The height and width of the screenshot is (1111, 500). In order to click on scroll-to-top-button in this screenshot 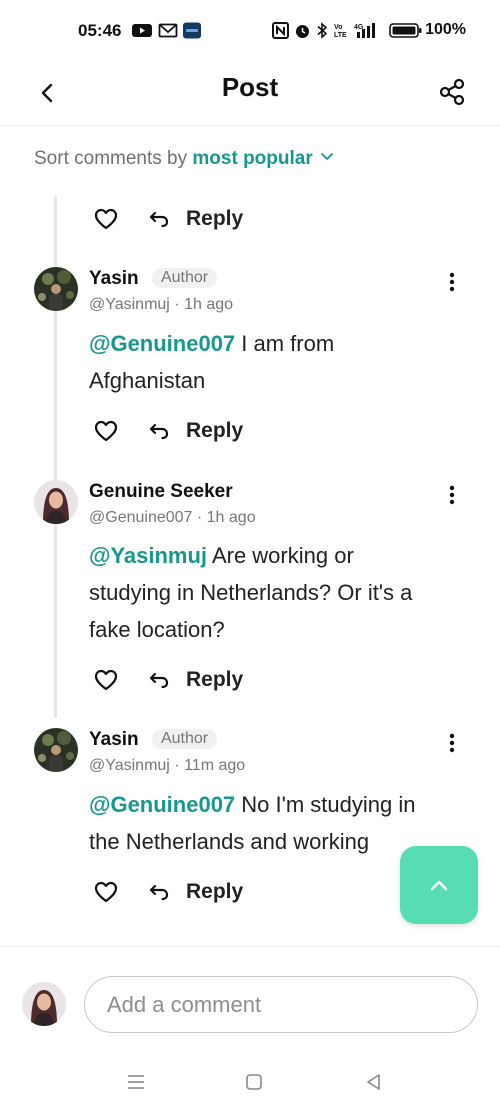, I will do `click(439, 885)`.